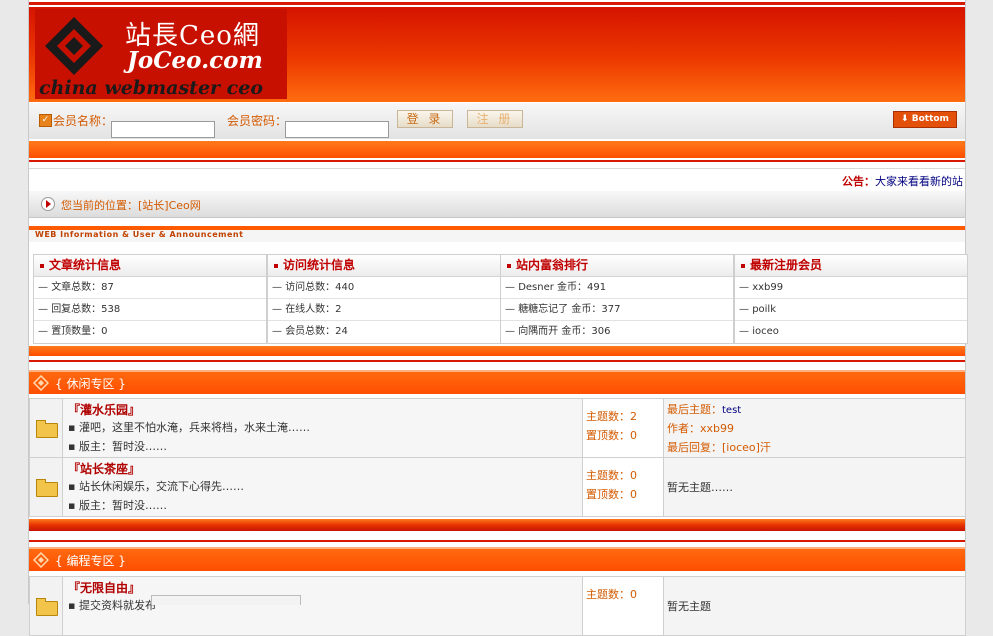 The image size is (993, 636). I want to click on bottom-button: ⬇ Bottom, so click(925, 119).